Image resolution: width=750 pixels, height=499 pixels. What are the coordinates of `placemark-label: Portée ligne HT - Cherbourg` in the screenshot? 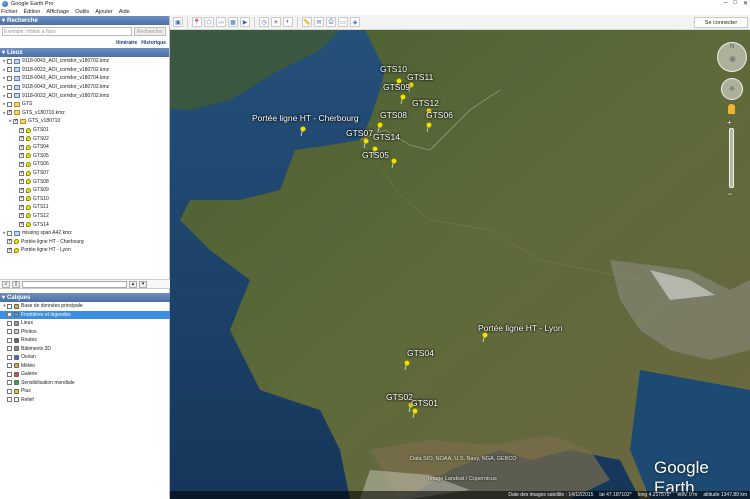 It's located at (305, 118).